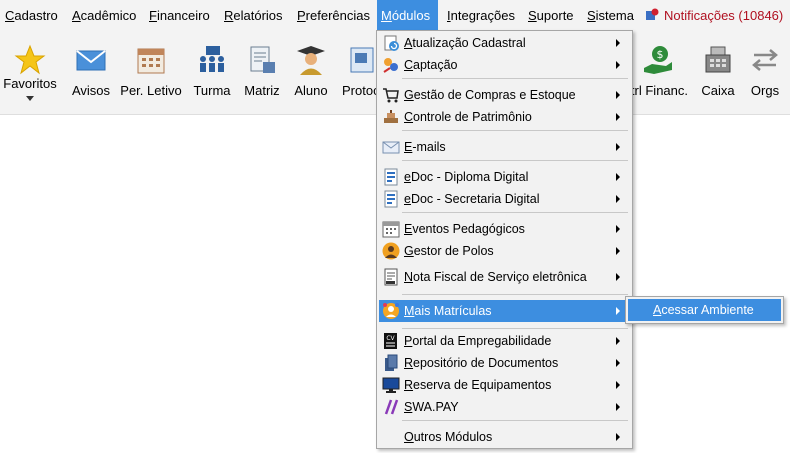 The width and height of the screenshot is (790, 453). Describe the element at coordinates (311, 90) in the screenshot. I see `toolbar-label: Aluno` at that location.